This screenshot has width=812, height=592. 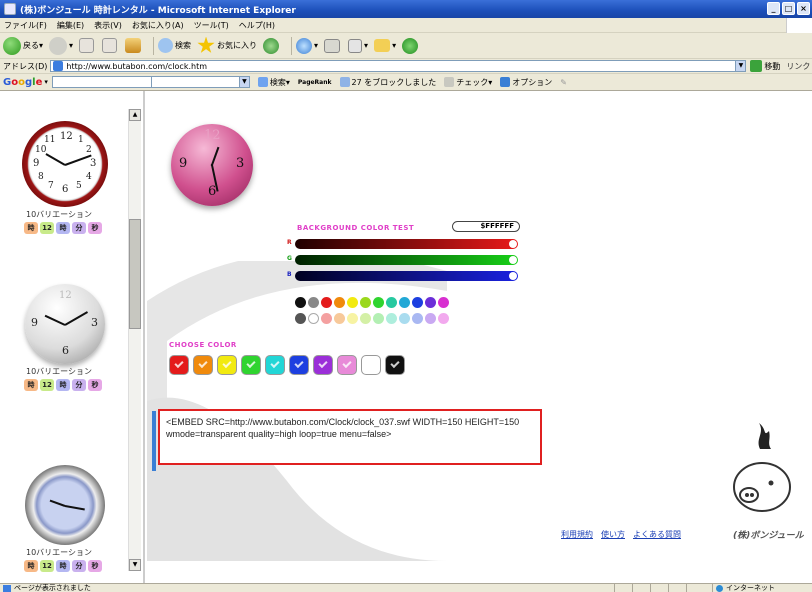 What do you see at coordinates (257, 25) in the screenshot?
I see `menu-help: ヘルプ(H)` at bounding box center [257, 25].